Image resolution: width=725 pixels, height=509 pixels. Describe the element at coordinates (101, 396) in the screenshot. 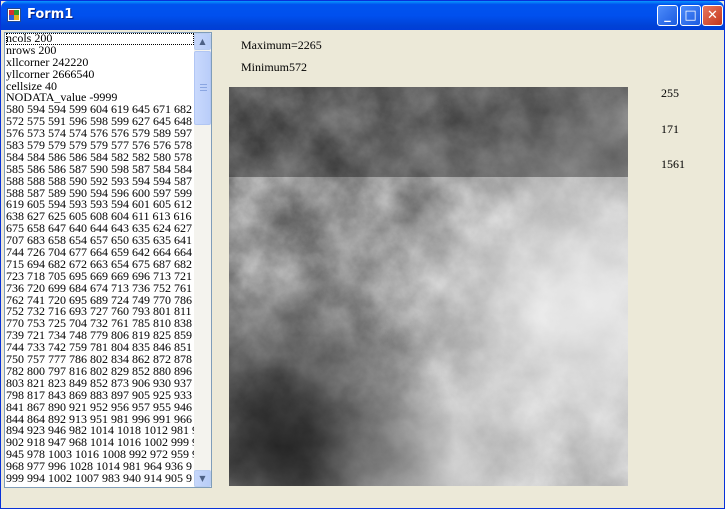

I see `data-line: 798 817 843 869 883 897 905 925 933` at that location.